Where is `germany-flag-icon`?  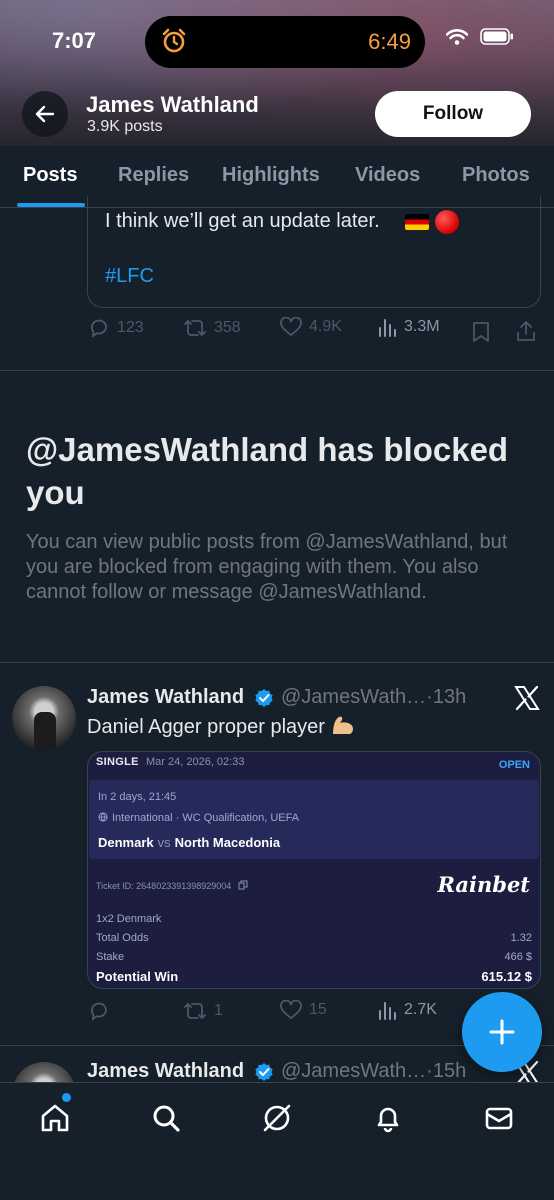 germany-flag-icon is located at coordinates (417, 222).